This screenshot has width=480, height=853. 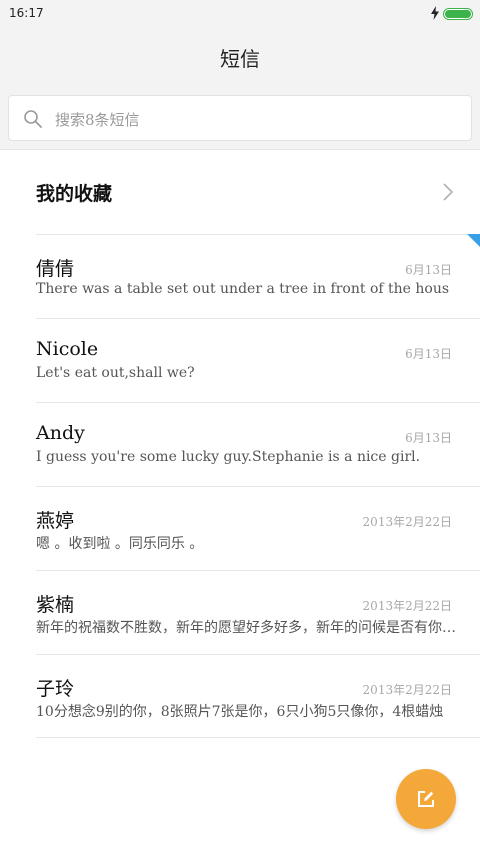 I want to click on compose-button, so click(x=426, y=799).